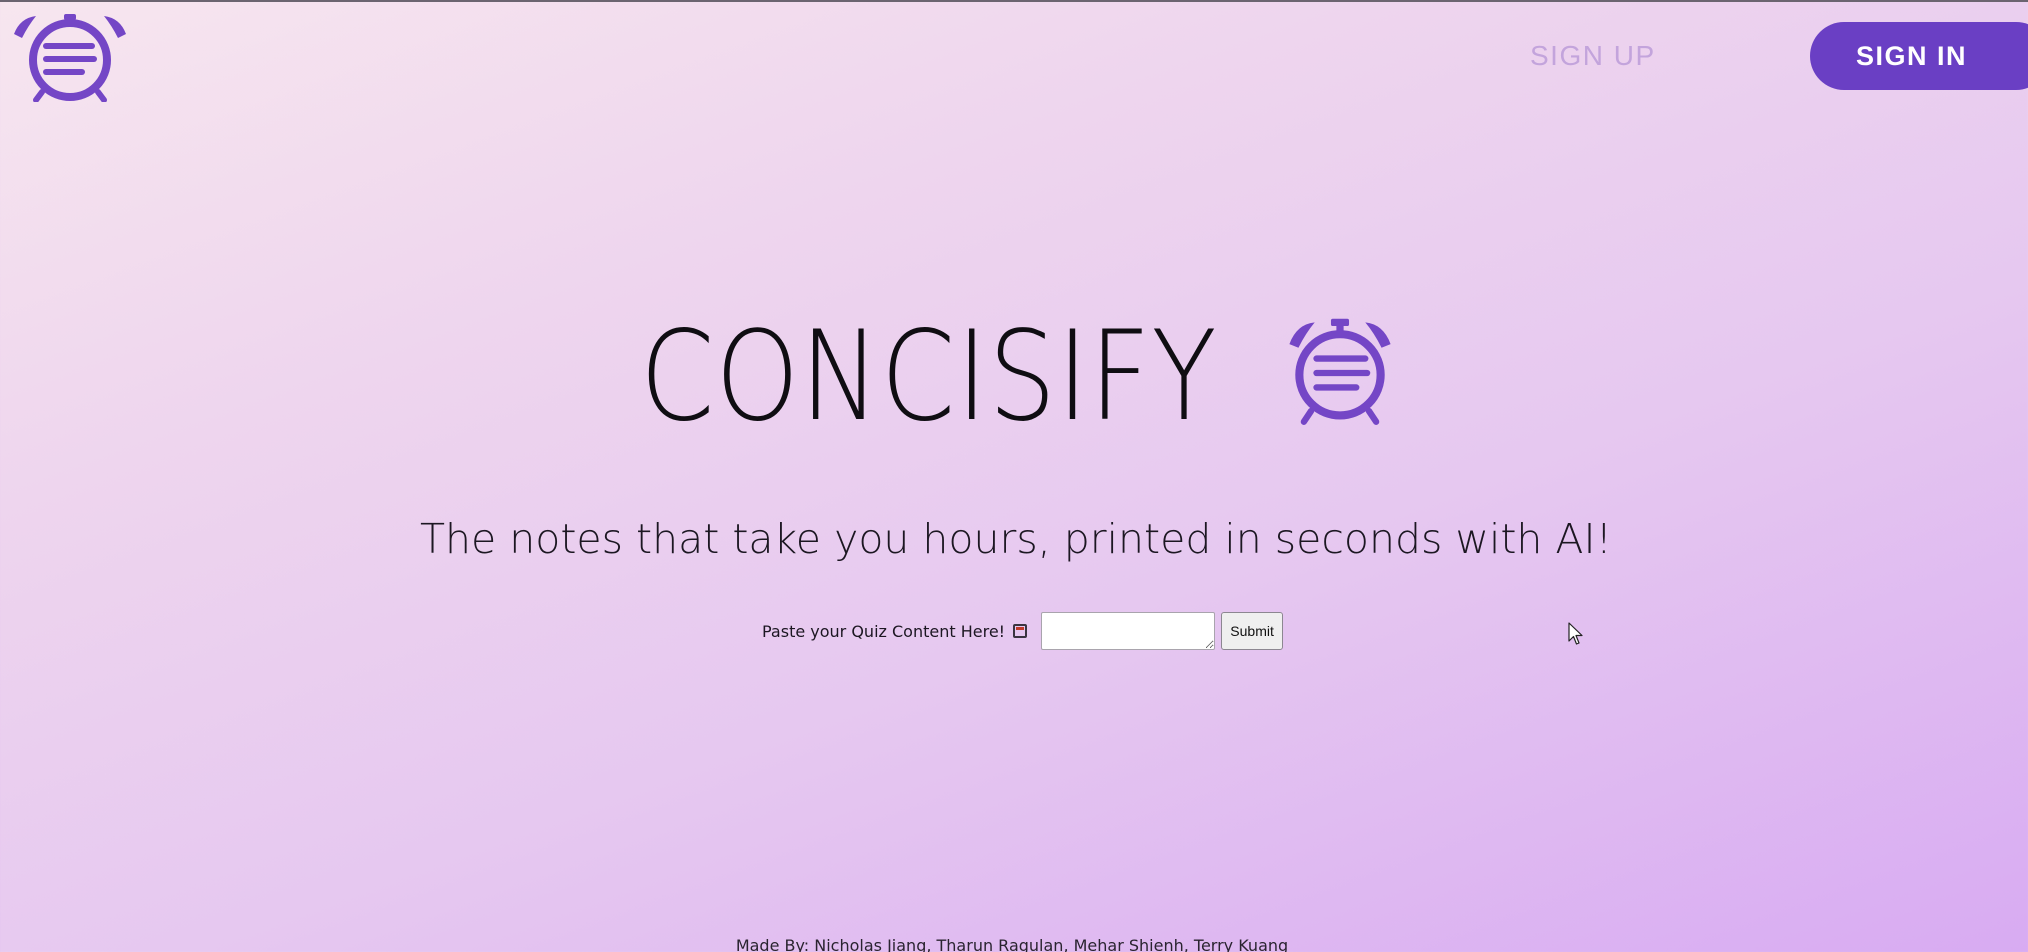  What do you see at coordinates (1020, 631) in the screenshot?
I see `calendar-emoji-icon` at bounding box center [1020, 631].